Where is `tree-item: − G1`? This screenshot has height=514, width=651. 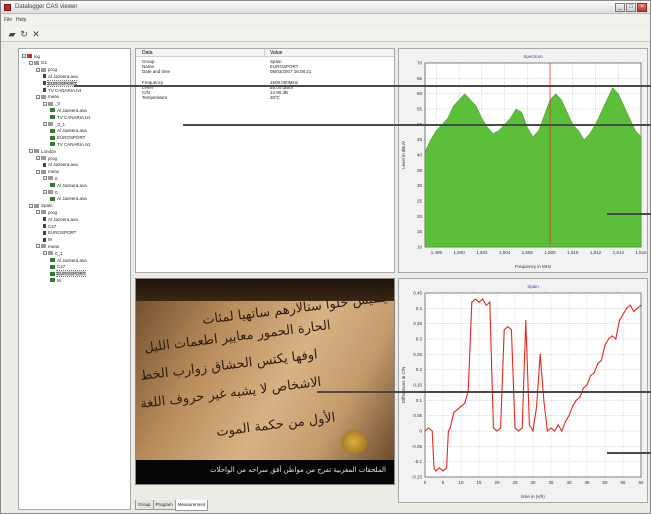 tree-item: − G1 is located at coordinates (38, 63).